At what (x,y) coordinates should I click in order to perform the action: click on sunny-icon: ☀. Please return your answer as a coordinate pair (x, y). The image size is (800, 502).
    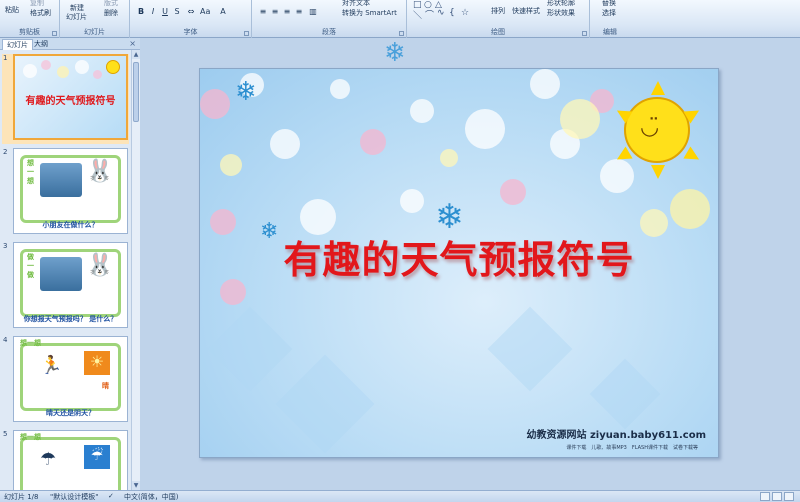
    Looking at the image, I should click on (97, 363).